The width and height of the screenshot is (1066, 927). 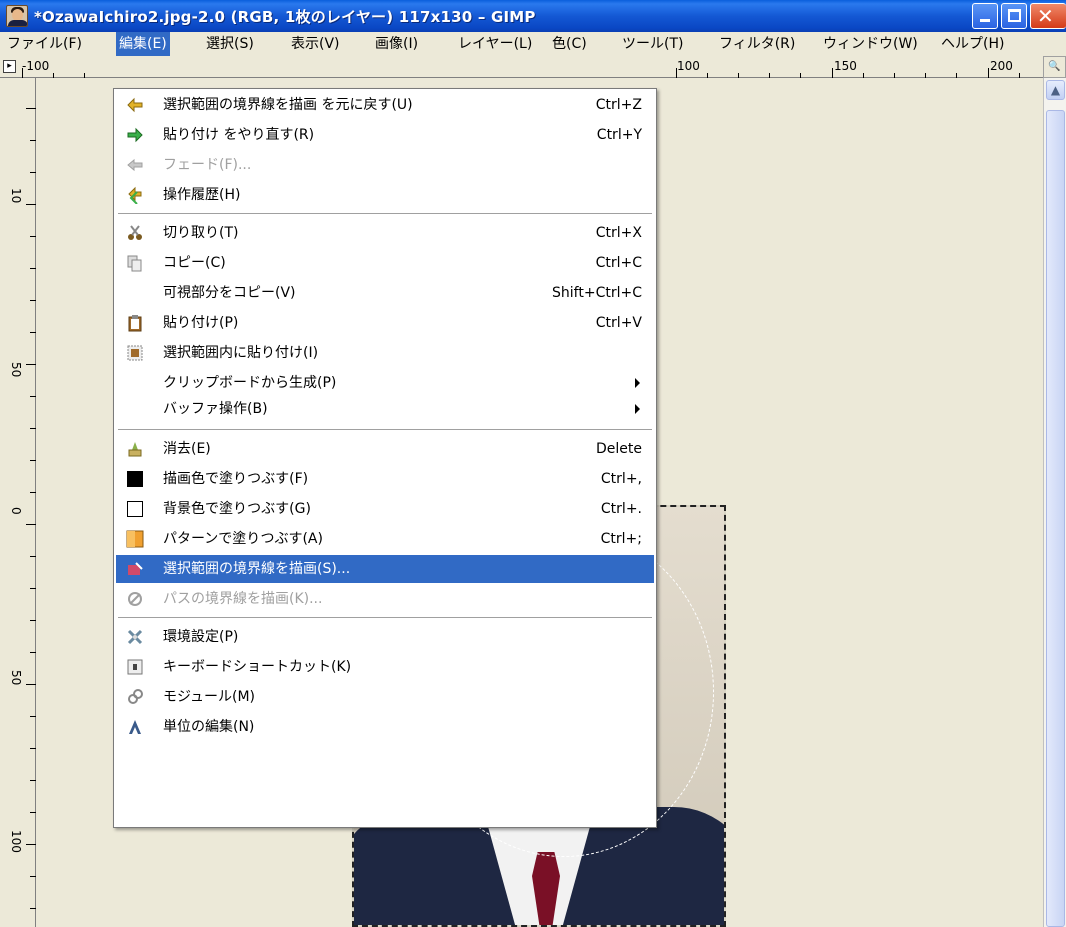 I want to click on quick-mask-icon: ▸, so click(x=9, y=66).